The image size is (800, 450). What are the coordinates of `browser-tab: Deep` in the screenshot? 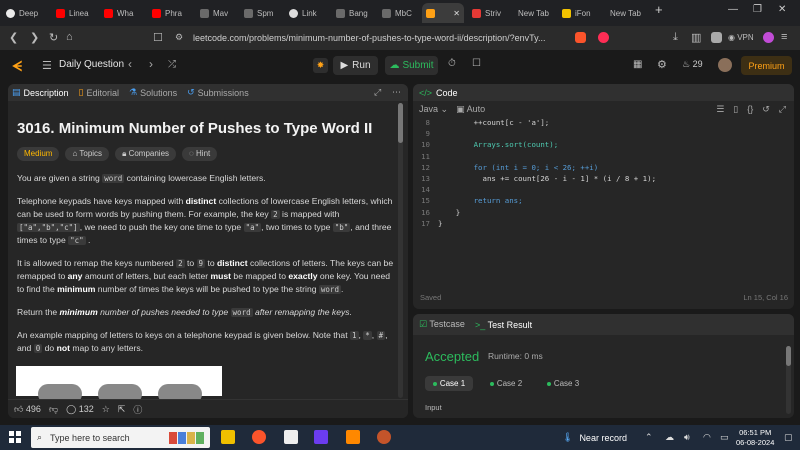 It's located at (24, 13).